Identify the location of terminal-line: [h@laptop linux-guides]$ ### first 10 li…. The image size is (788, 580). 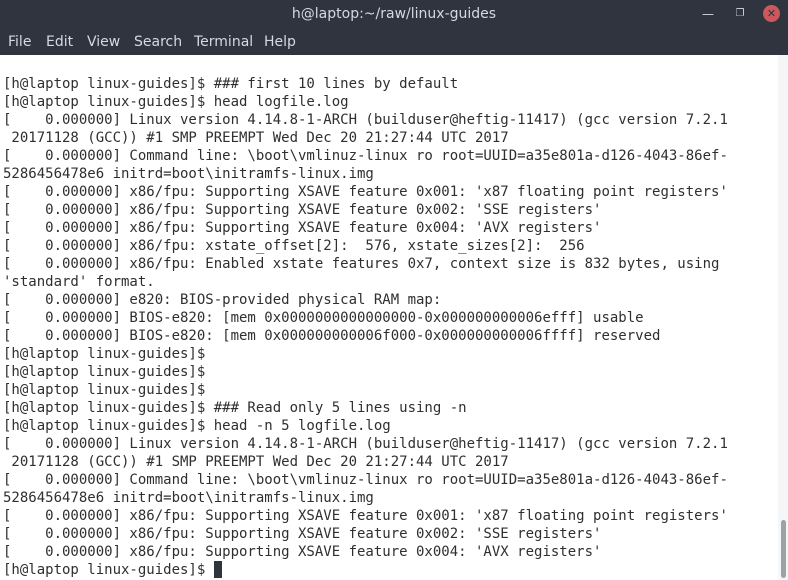
(231, 84).